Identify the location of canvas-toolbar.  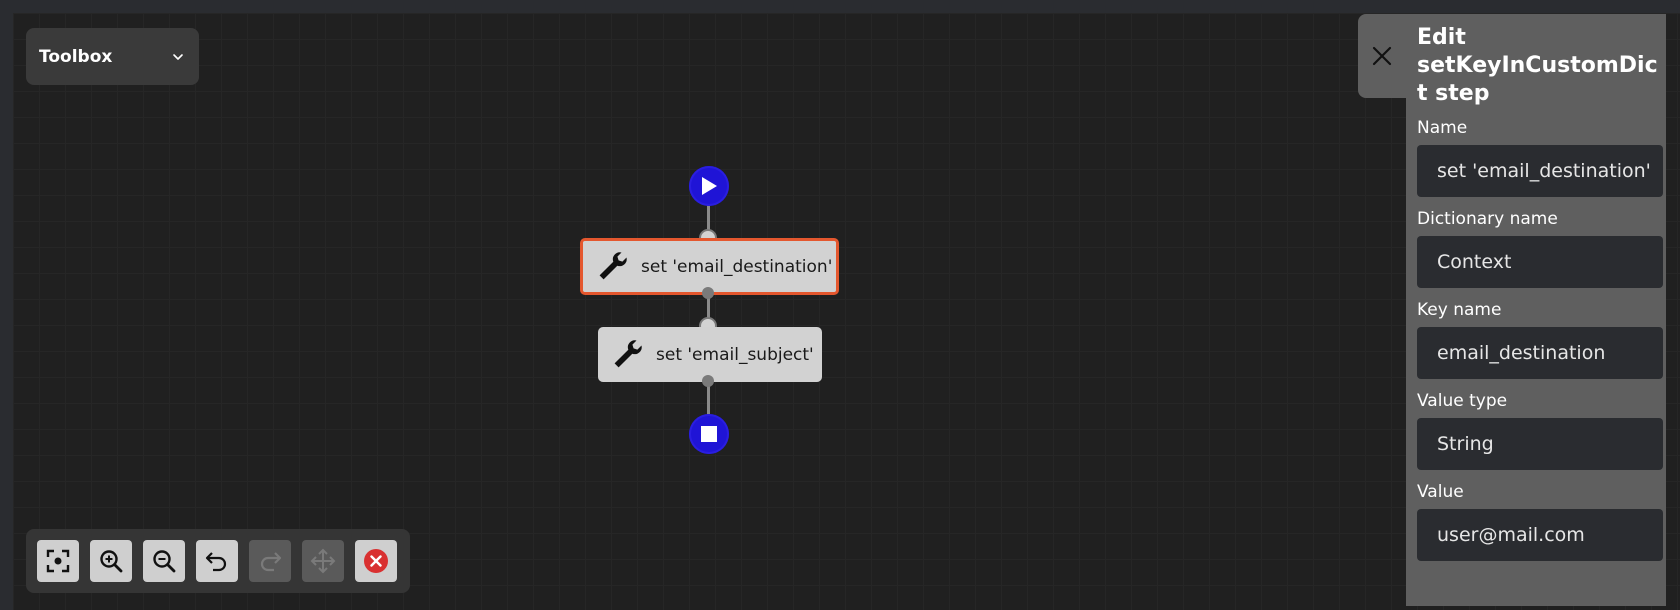
(218, 561).